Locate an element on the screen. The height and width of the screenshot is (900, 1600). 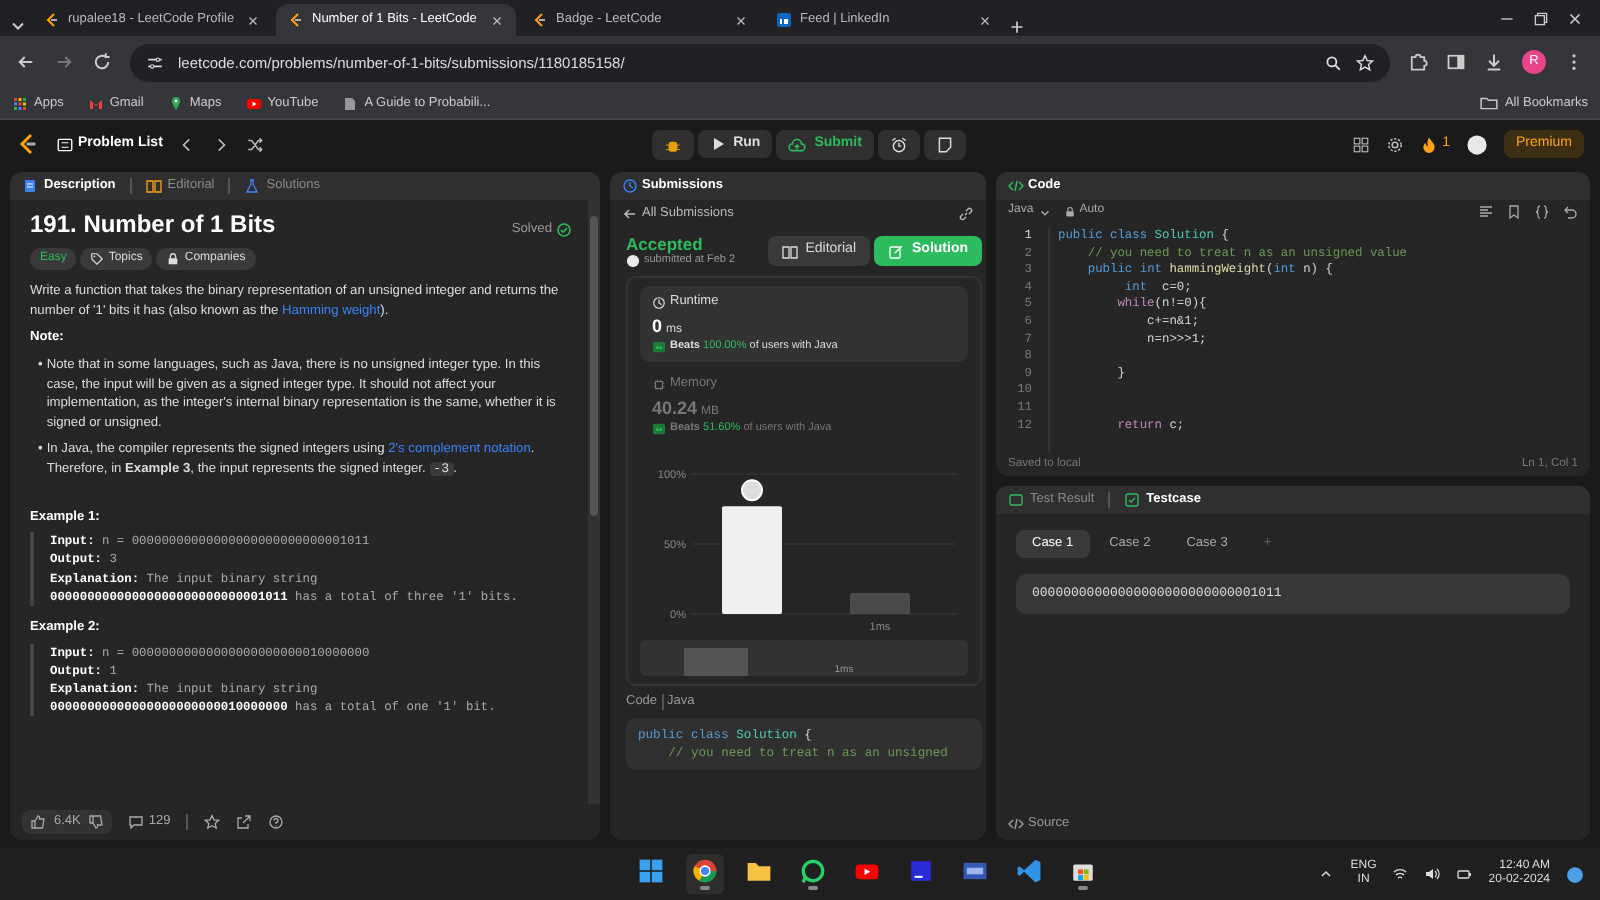
caret-icon is located at coordinates (1326, 874).